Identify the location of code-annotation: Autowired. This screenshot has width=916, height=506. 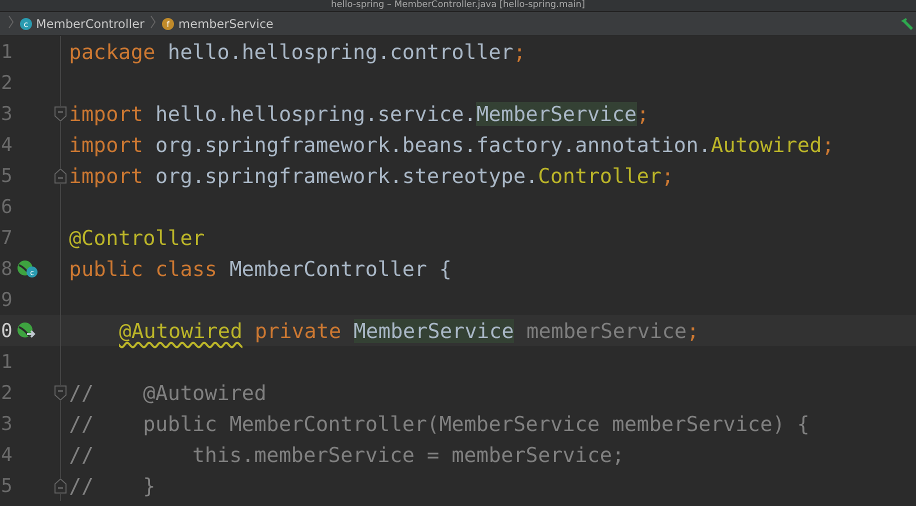
(766, 144).